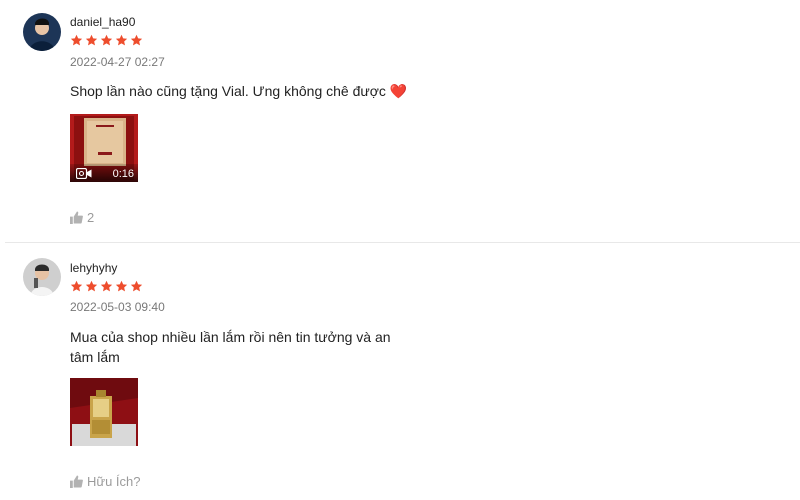 The image size is (800, 500). I want to click on review-image-thumbnail, so click(104, 412).